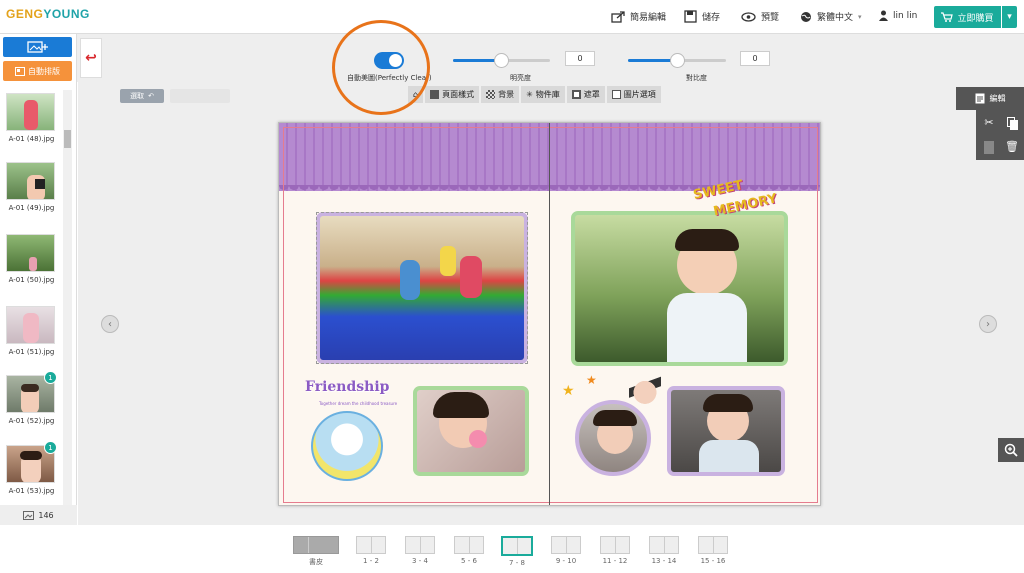 This screenshot has height=573, width=1024. What do you see at coordinates (898, 15) in the screenshot?
I see `user-menu: lin lin` at bounding box center [898, 15].